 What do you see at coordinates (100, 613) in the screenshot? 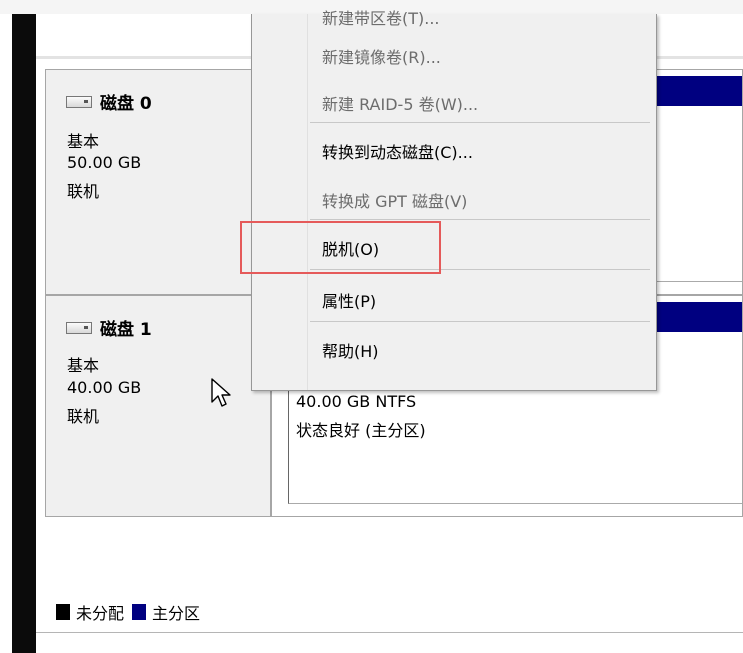
I see `legend-unallocated: 未分配` at bounding box center [100, 613].